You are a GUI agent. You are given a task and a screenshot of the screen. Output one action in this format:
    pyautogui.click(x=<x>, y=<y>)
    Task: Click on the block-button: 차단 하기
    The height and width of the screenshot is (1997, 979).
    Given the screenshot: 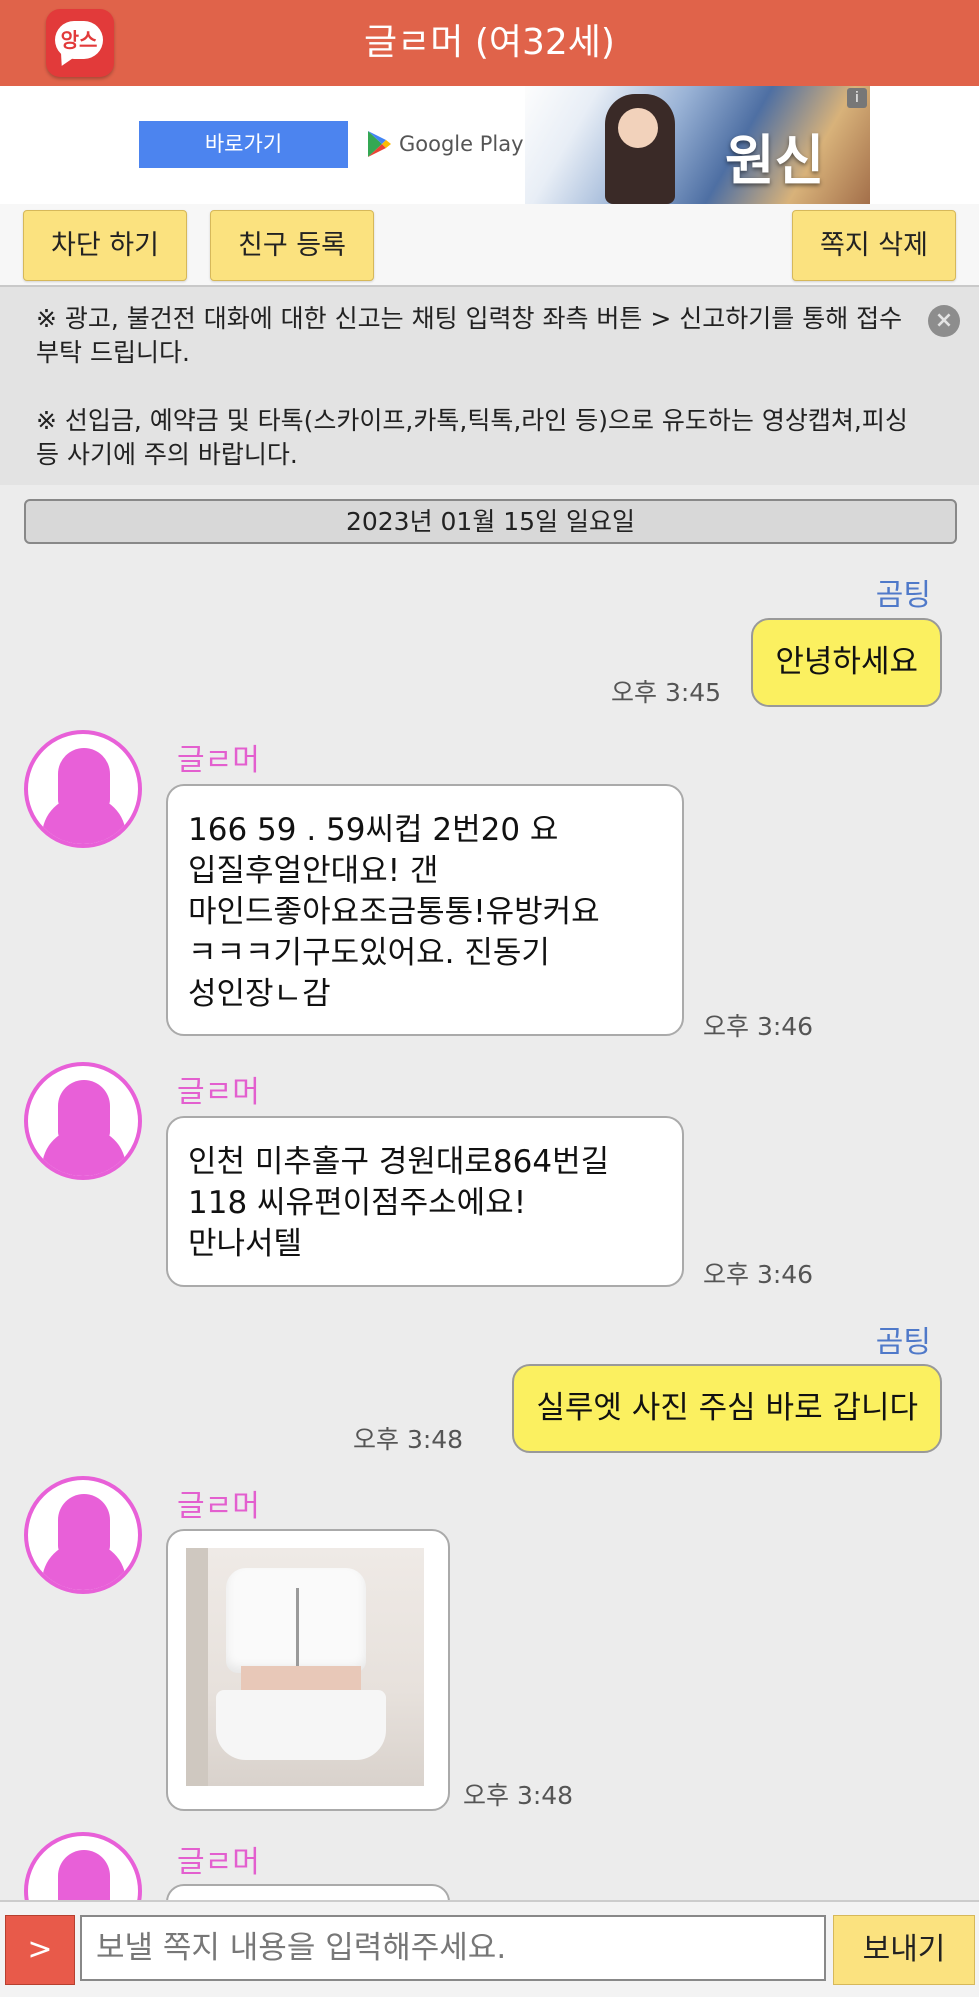 What is the action you would take?
    pyautogui.click(x=105, y=245)
    